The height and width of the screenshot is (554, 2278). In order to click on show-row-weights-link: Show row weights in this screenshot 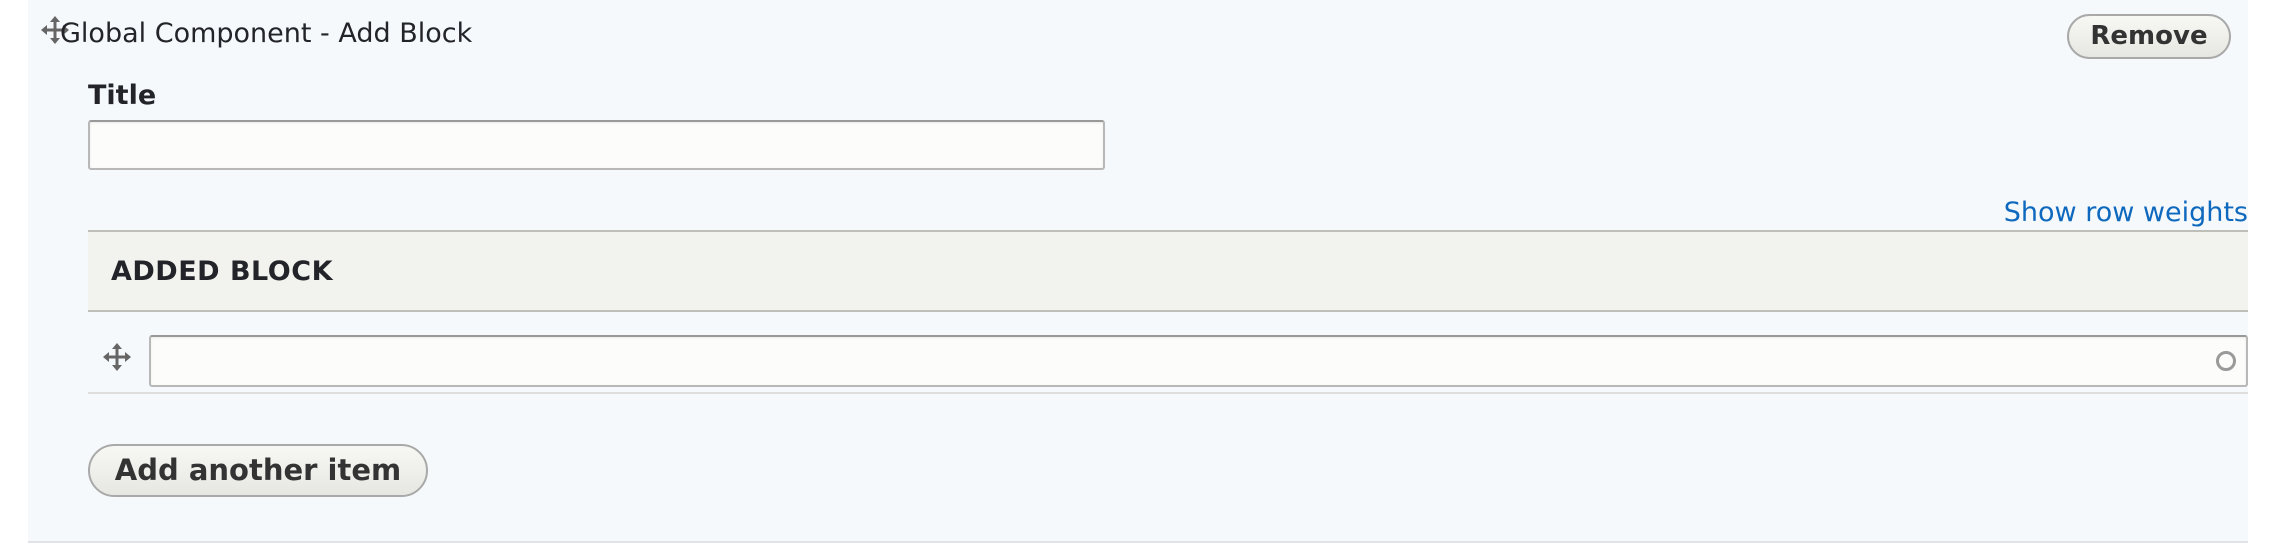, I will do `click(2126, 213)`.